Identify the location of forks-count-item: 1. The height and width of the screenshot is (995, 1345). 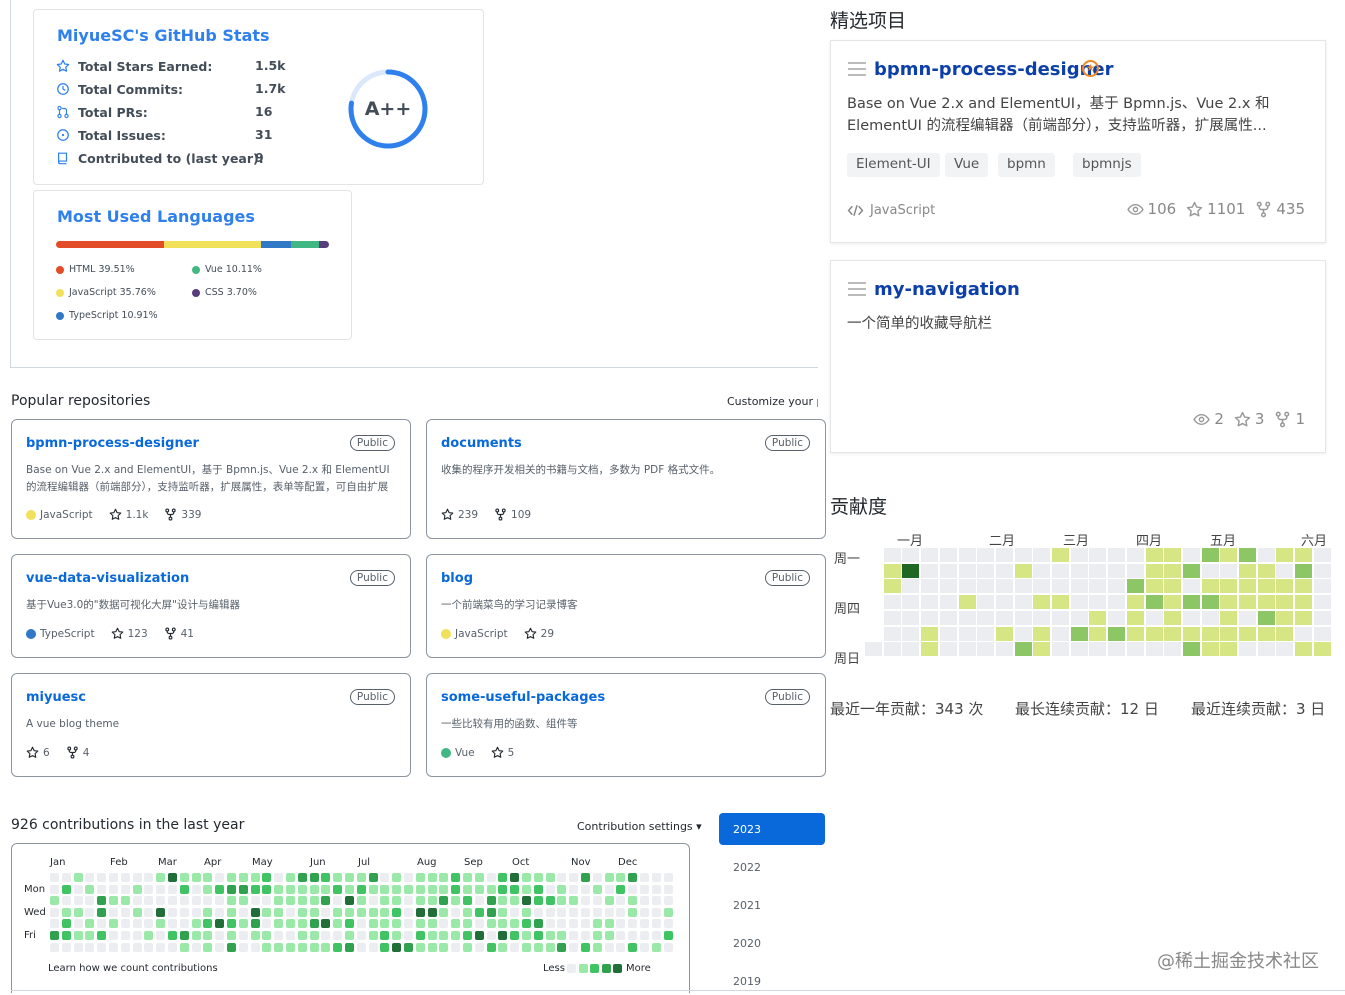
(1289, 419).